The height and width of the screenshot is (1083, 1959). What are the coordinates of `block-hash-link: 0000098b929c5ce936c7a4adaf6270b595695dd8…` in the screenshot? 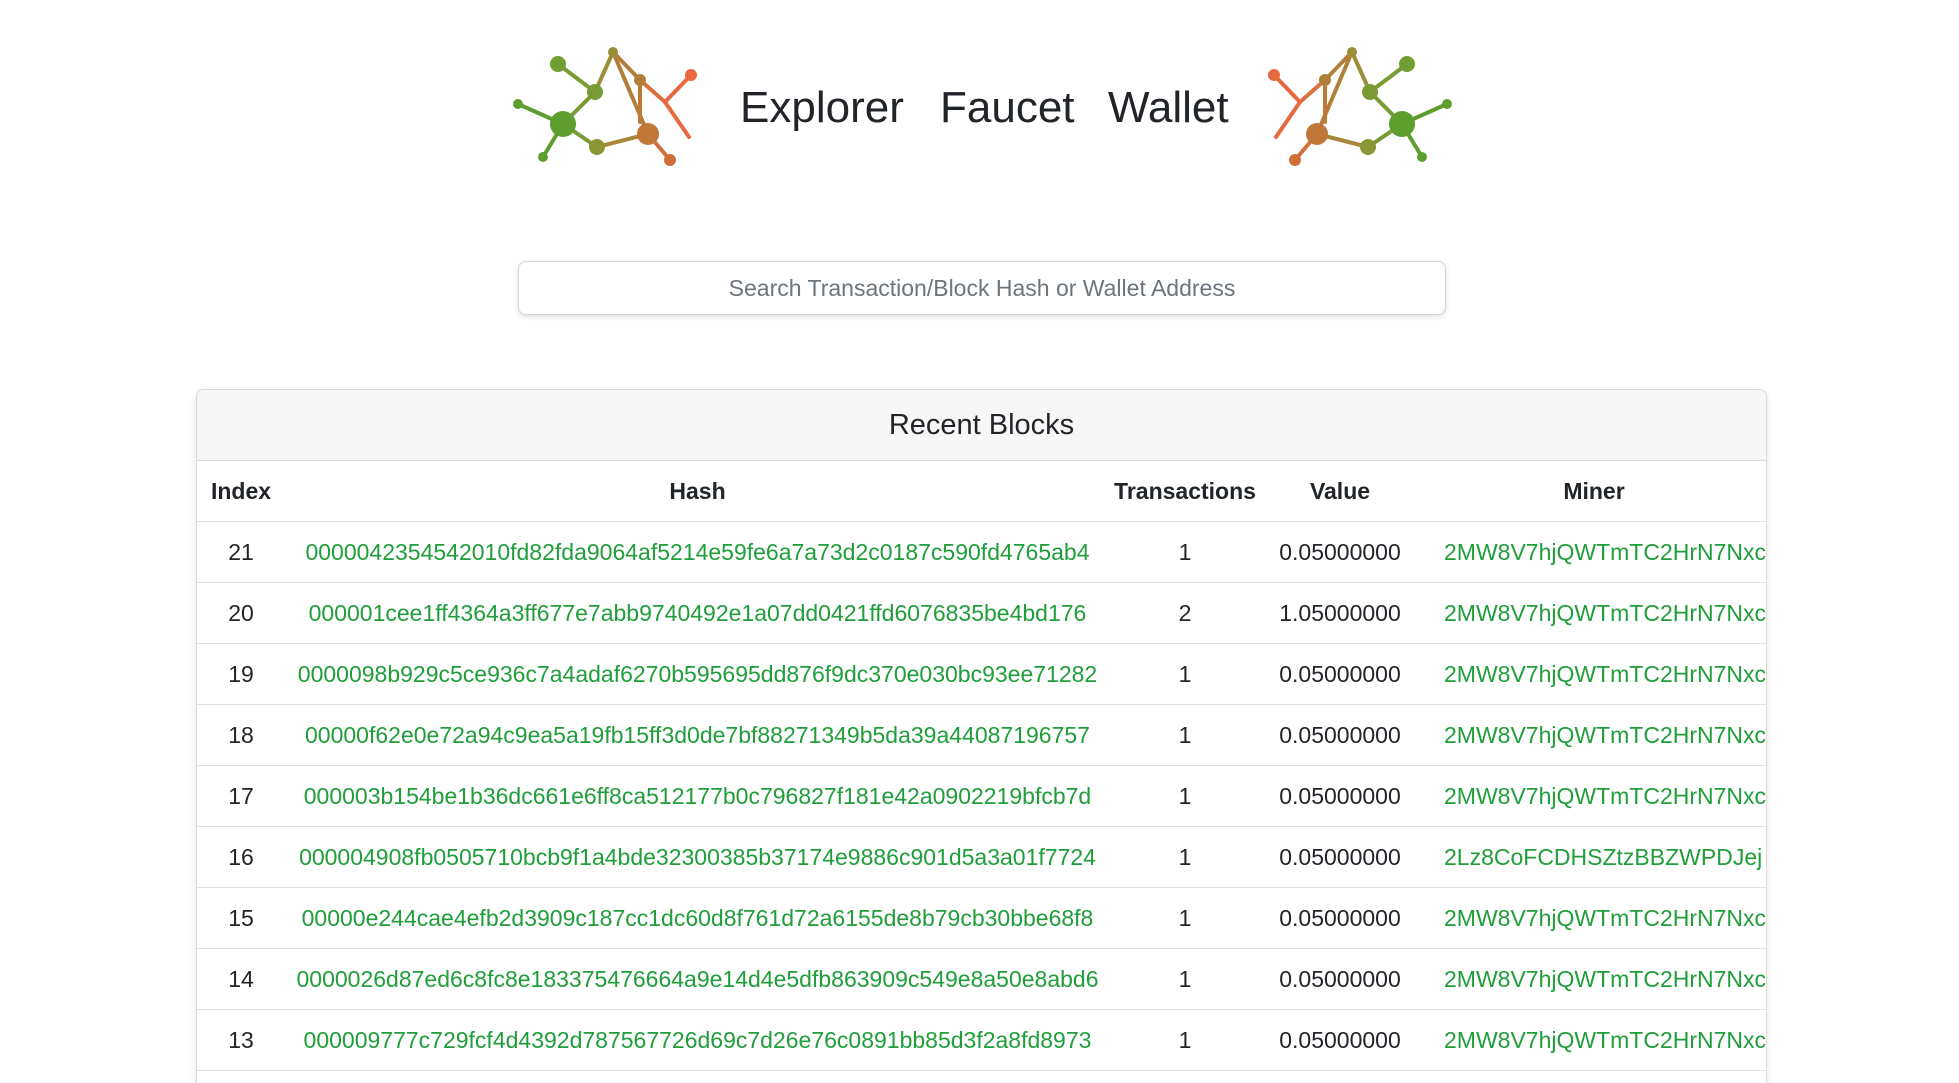 It's located at (697, 674).